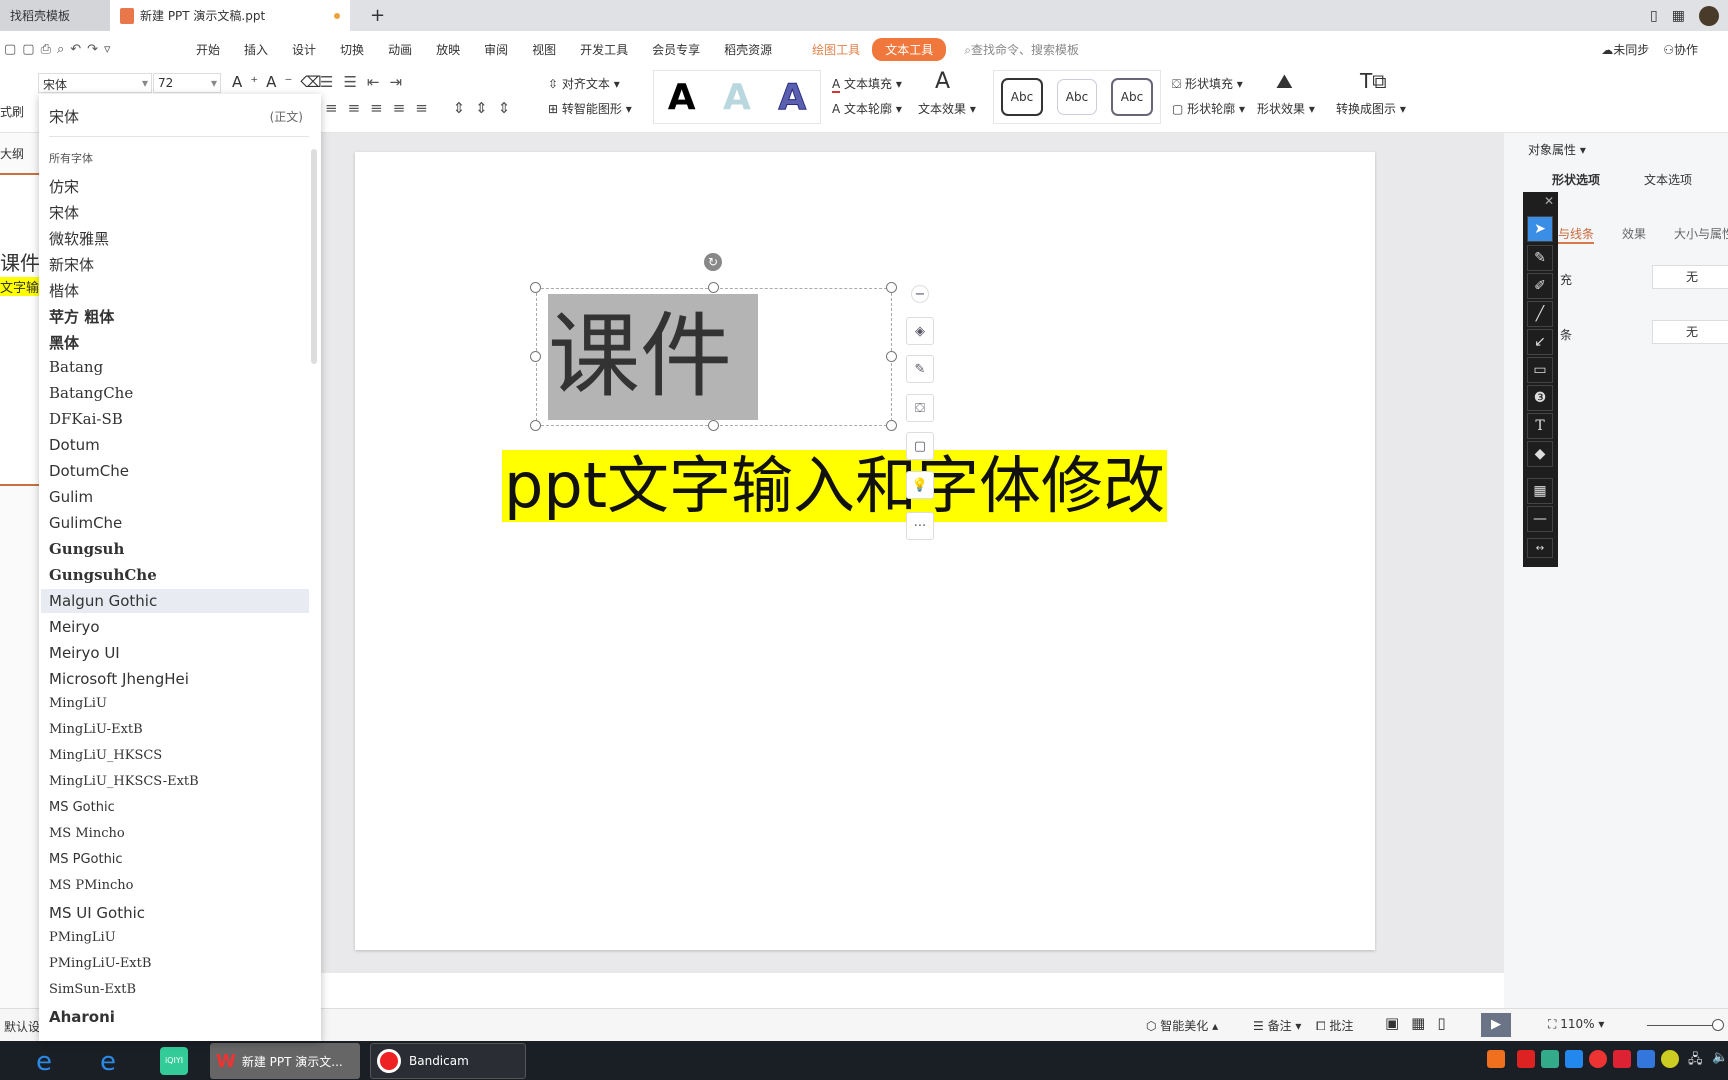 This screenshot has height=1080, width=1728. Describe the element at coordinates (89, 471) in the screenshot. I see `font-item: DotumChe` at that location.